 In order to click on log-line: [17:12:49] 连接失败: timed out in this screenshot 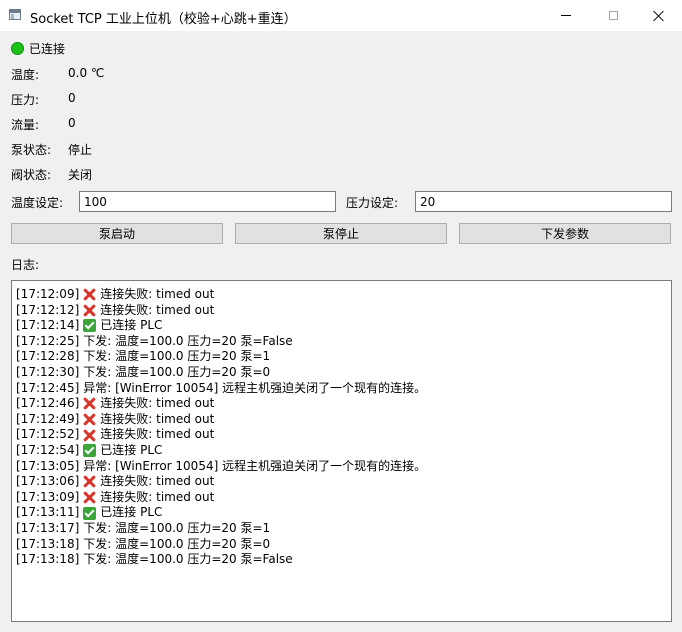, I will do `click(341, 420)`.